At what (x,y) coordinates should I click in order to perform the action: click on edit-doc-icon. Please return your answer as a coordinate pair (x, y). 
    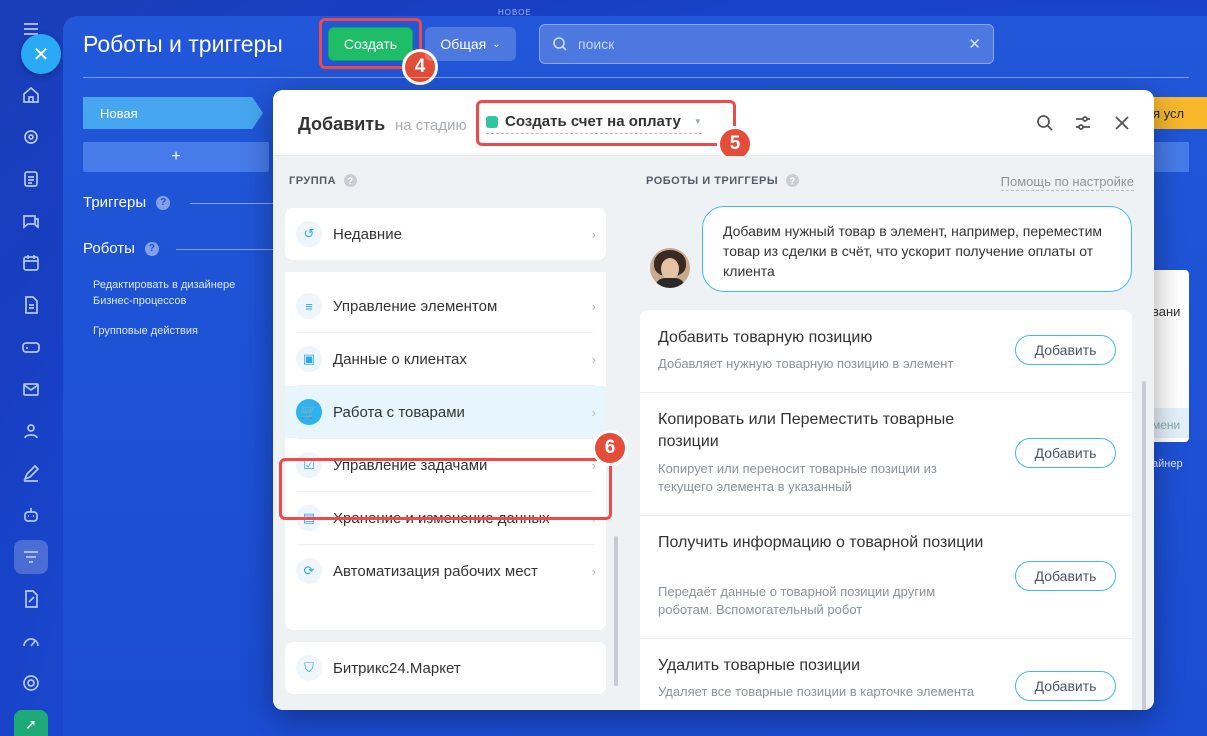
    Looking at the image, I should click on (31, 599).